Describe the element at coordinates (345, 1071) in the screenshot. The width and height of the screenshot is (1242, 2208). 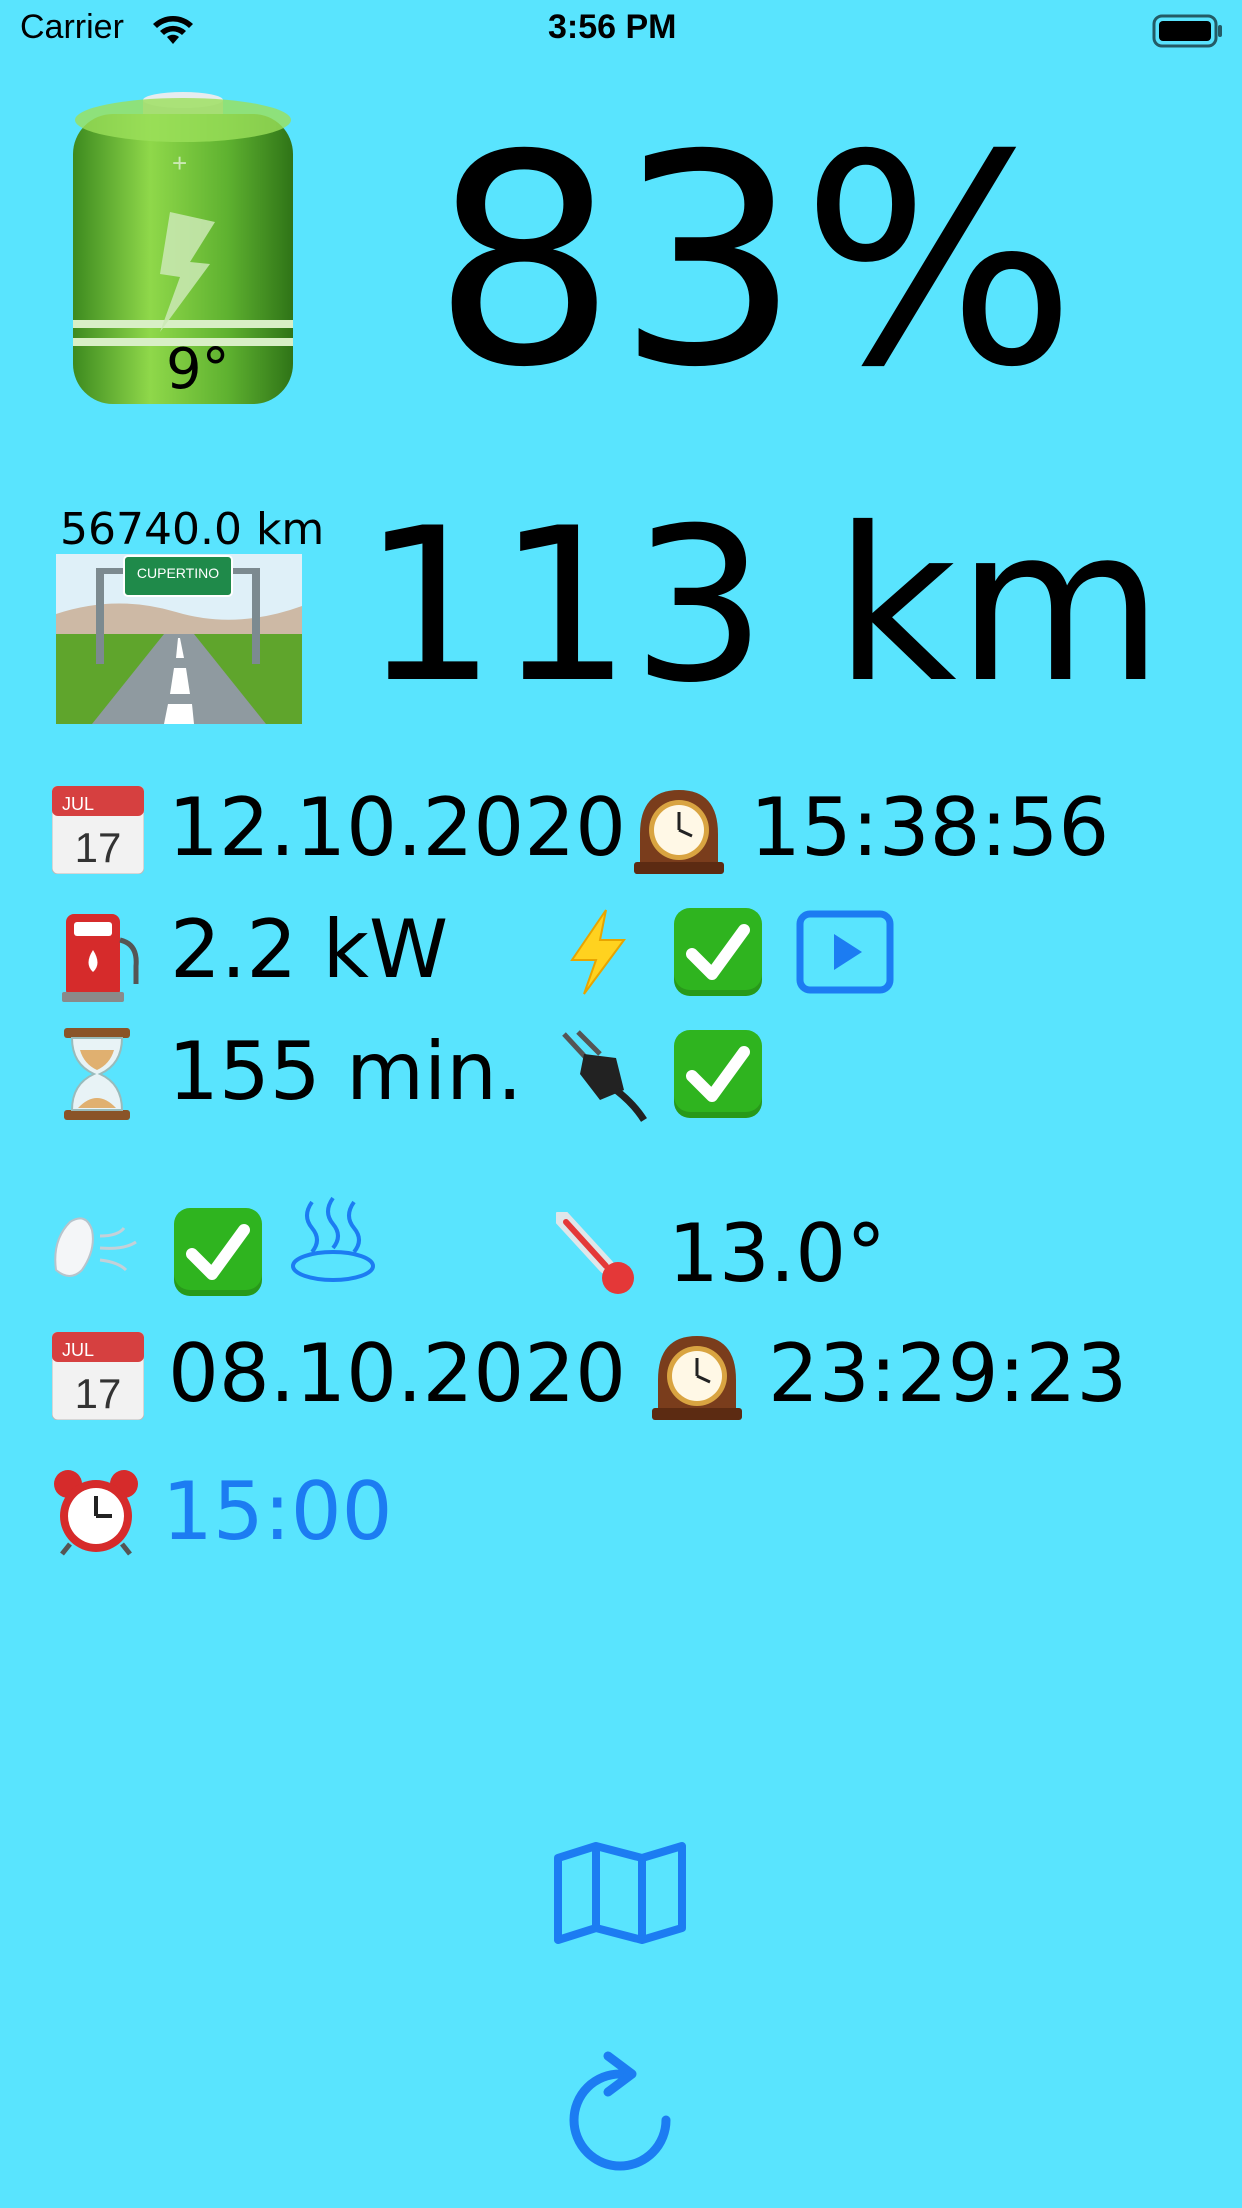
I see `charging-remaining: 155 min.` at that location.